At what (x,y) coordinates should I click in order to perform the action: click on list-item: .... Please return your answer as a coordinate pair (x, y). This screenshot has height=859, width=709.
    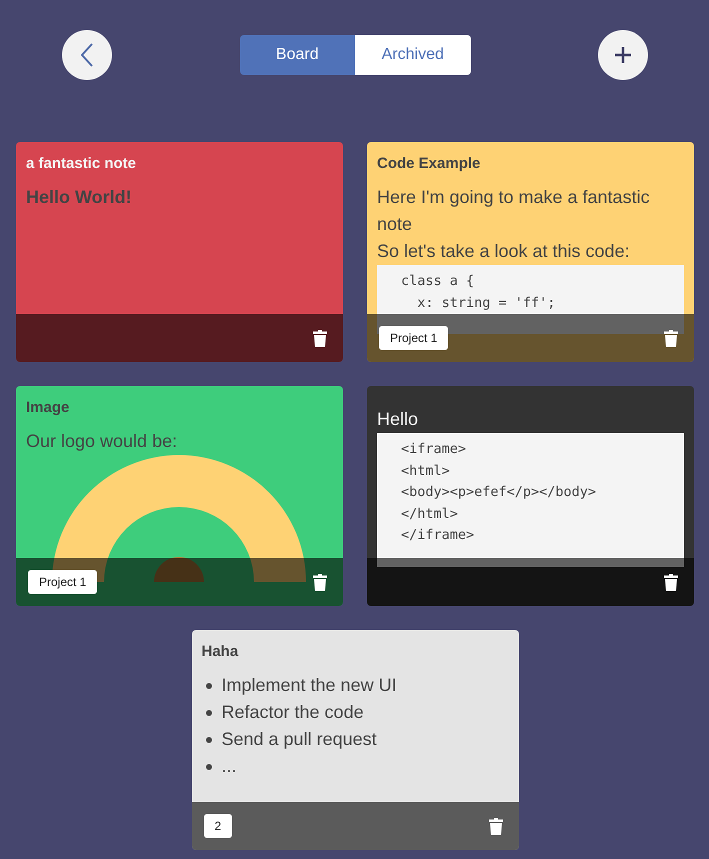
    Looking at the image, I should click on (229, 766).